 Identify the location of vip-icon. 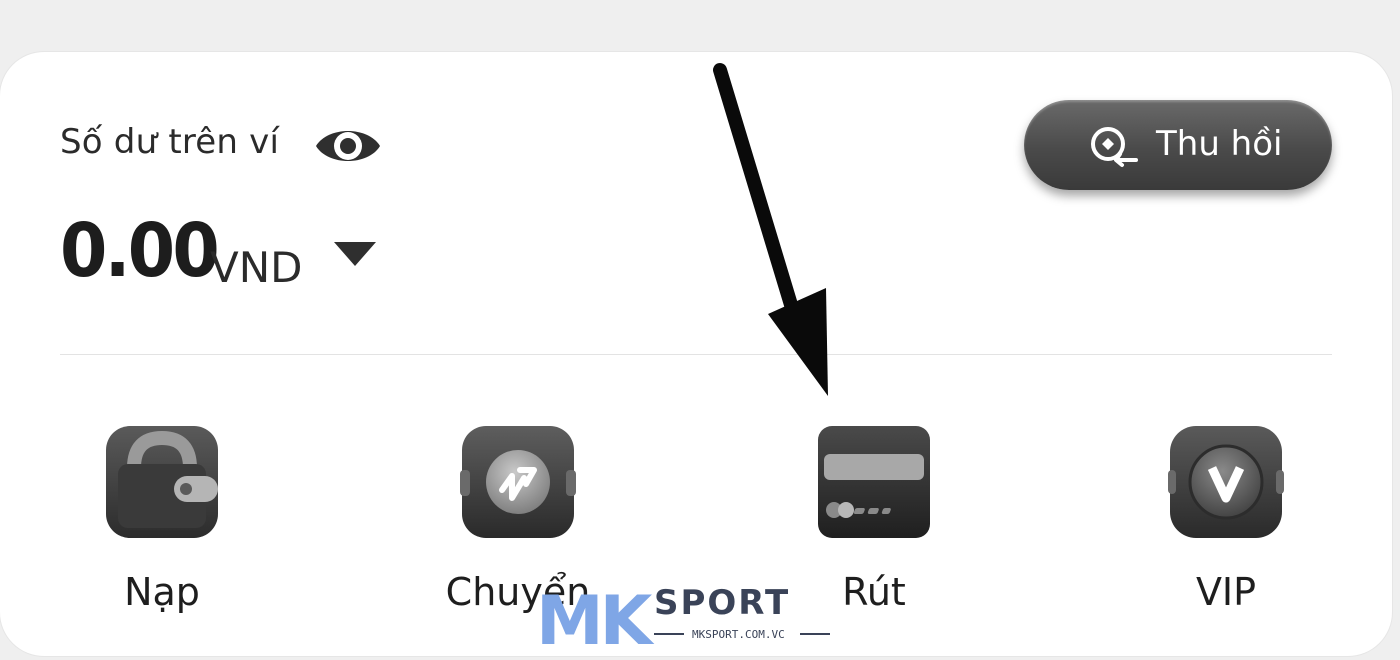
(1226, 482).